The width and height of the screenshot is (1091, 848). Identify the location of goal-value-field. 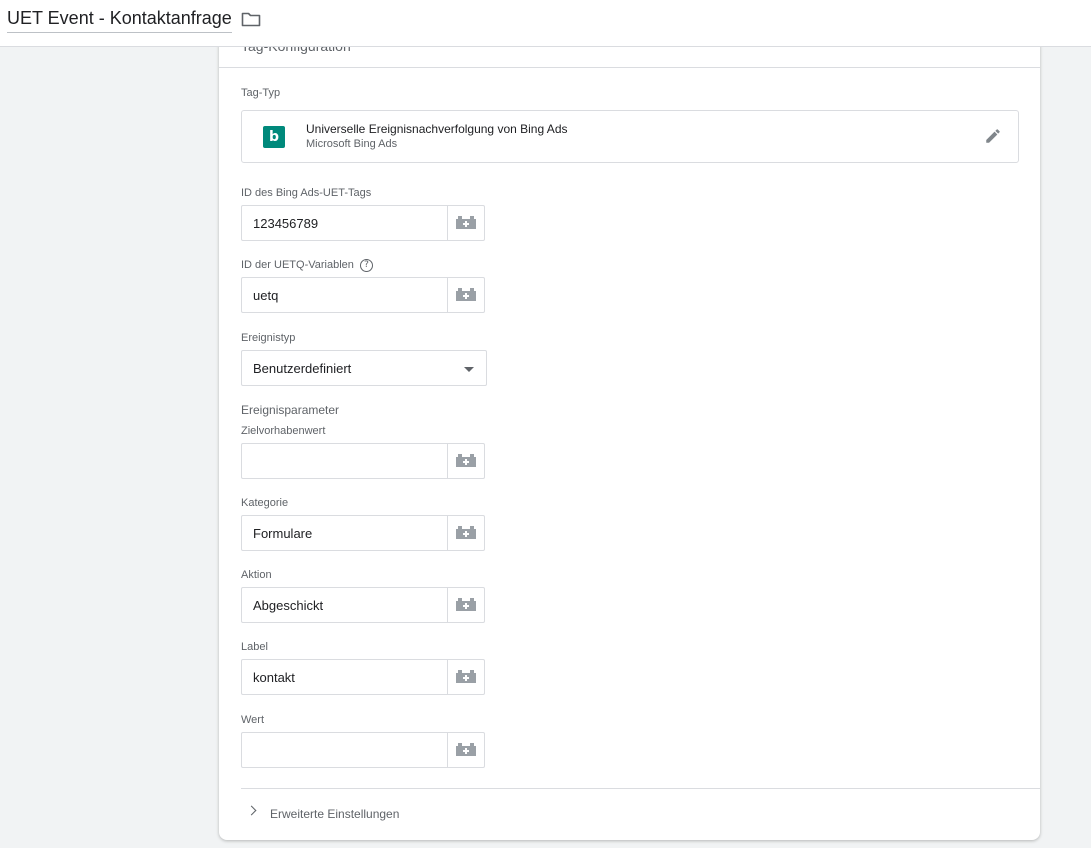
(363, 461).